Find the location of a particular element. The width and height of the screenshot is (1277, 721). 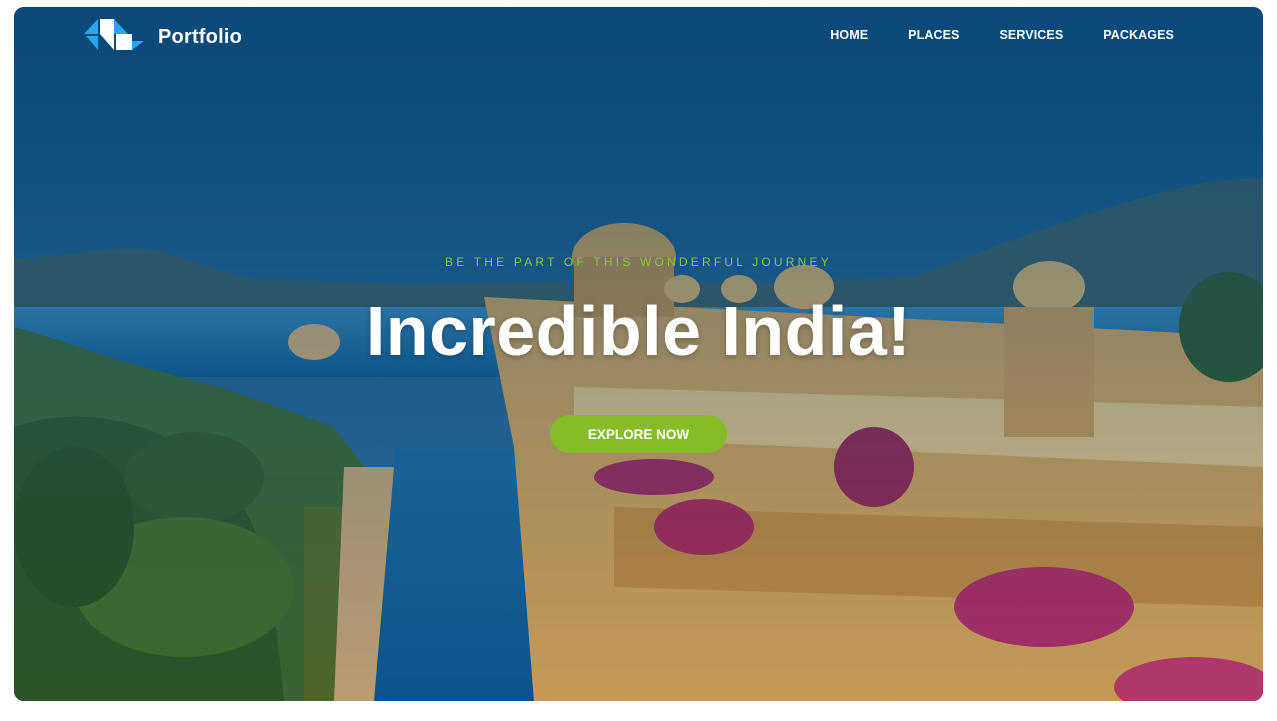

brand: Portfolio is located at coordinates (163, 37).